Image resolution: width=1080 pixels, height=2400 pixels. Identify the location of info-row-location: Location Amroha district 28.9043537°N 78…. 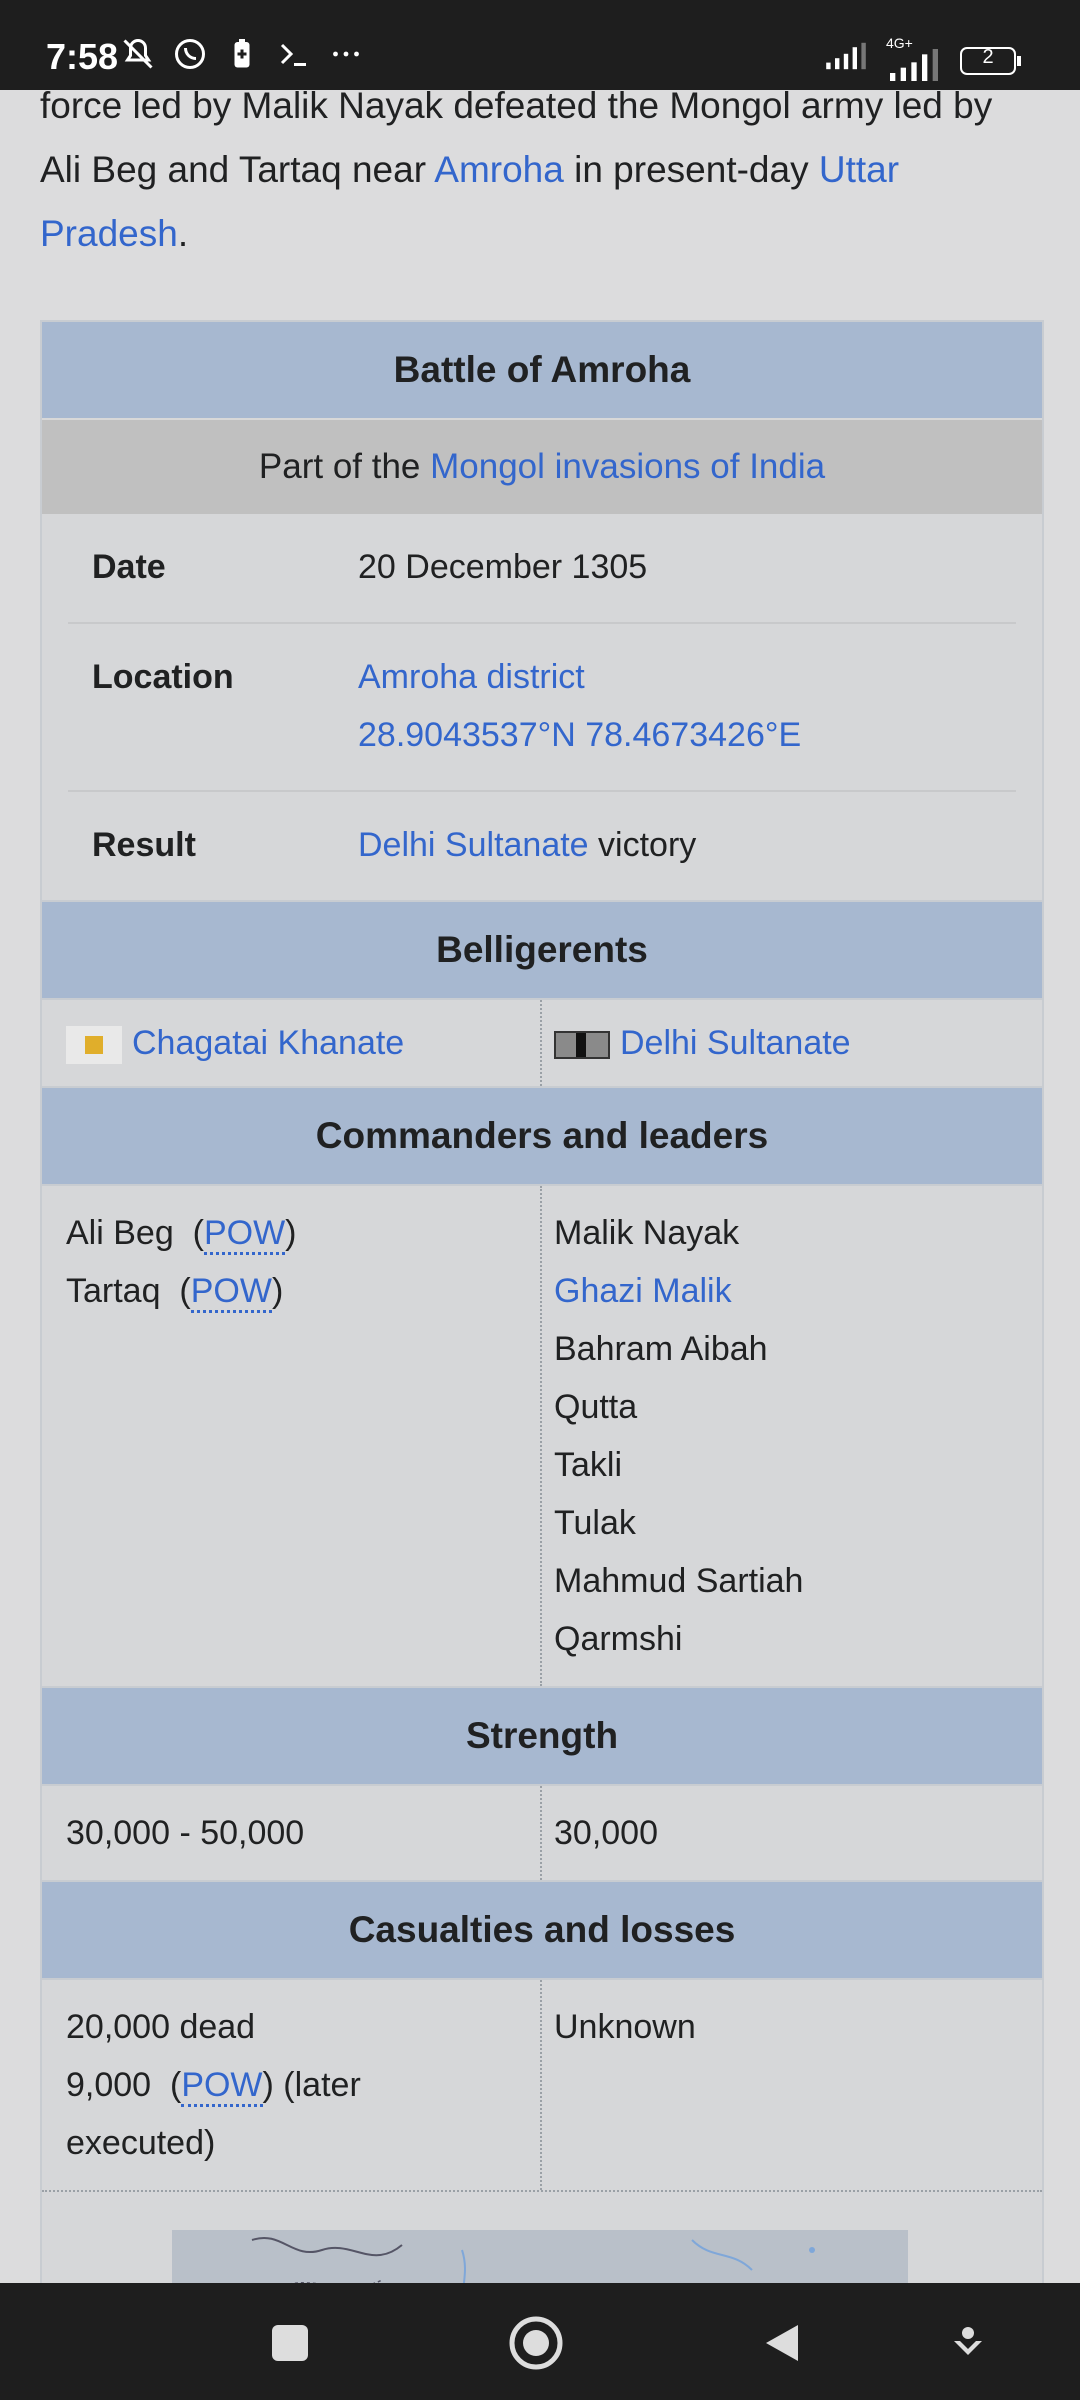
(542, 708).